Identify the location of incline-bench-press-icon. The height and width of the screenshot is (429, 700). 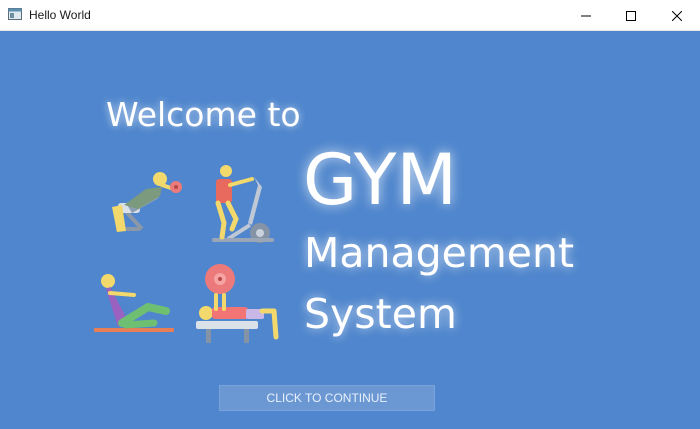
(147, 202).